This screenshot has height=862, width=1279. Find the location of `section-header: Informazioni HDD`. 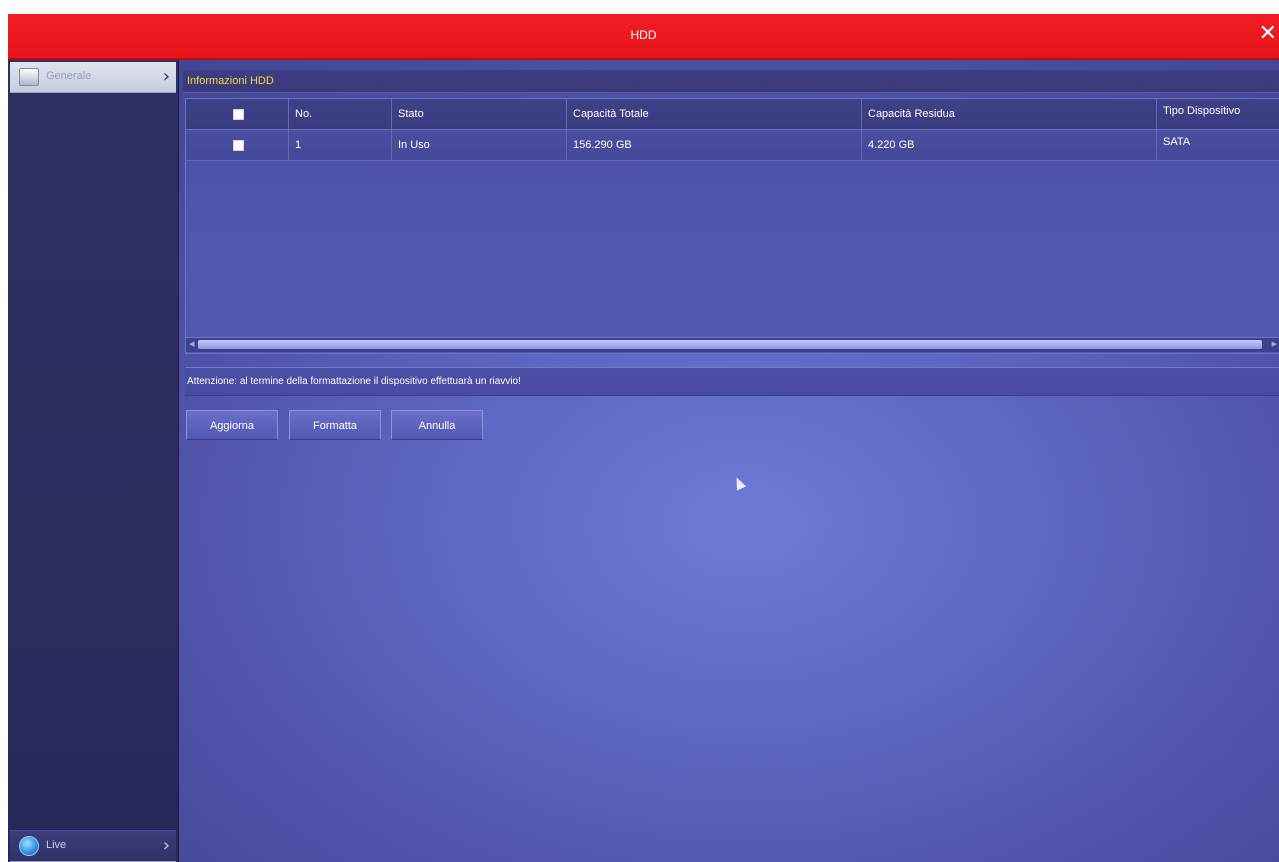

section-header: Informazioni HDD is located at coordinates (731, 81).